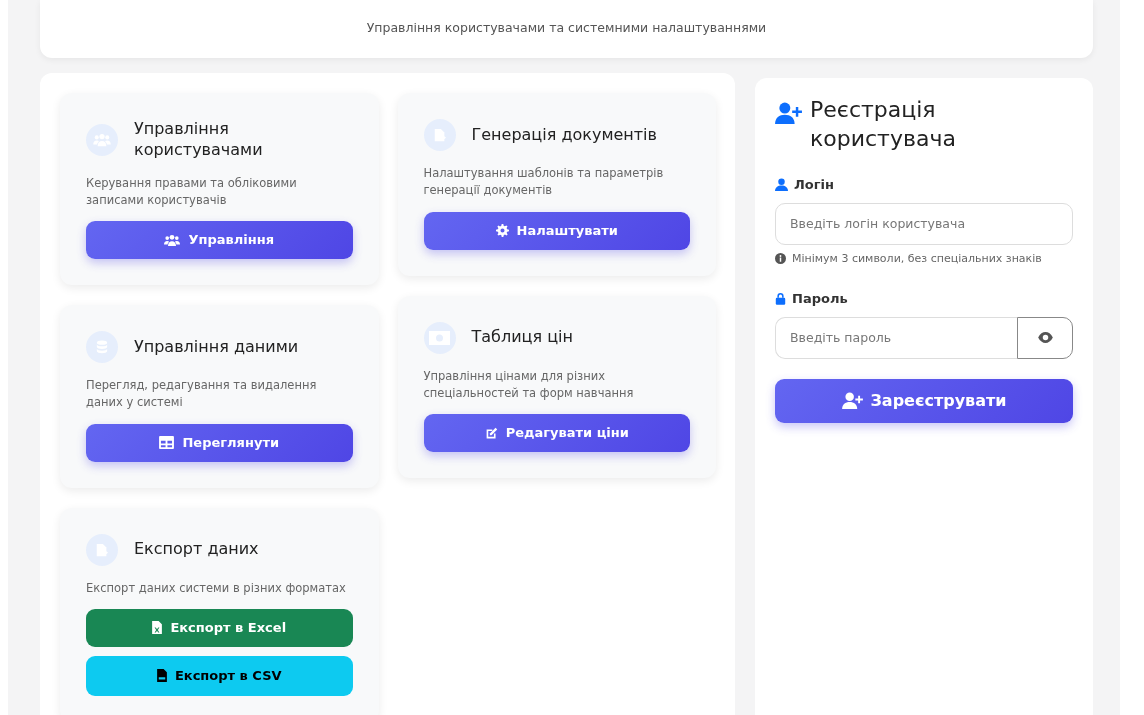 The height and width of the screenshot is (715, 1144). Describe the element at coordinates (202, 394) in the screenshot. I see `card-description: Перегляд, редагування та видалення даних у системі` at that location.